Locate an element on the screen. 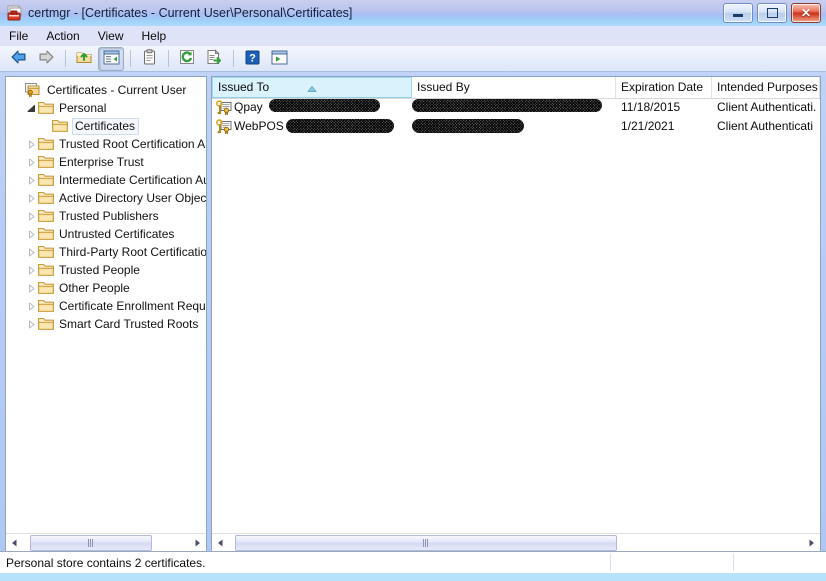 This screenshot has height=581, width=826. menu-view: View is located at coordinates (111, 36).